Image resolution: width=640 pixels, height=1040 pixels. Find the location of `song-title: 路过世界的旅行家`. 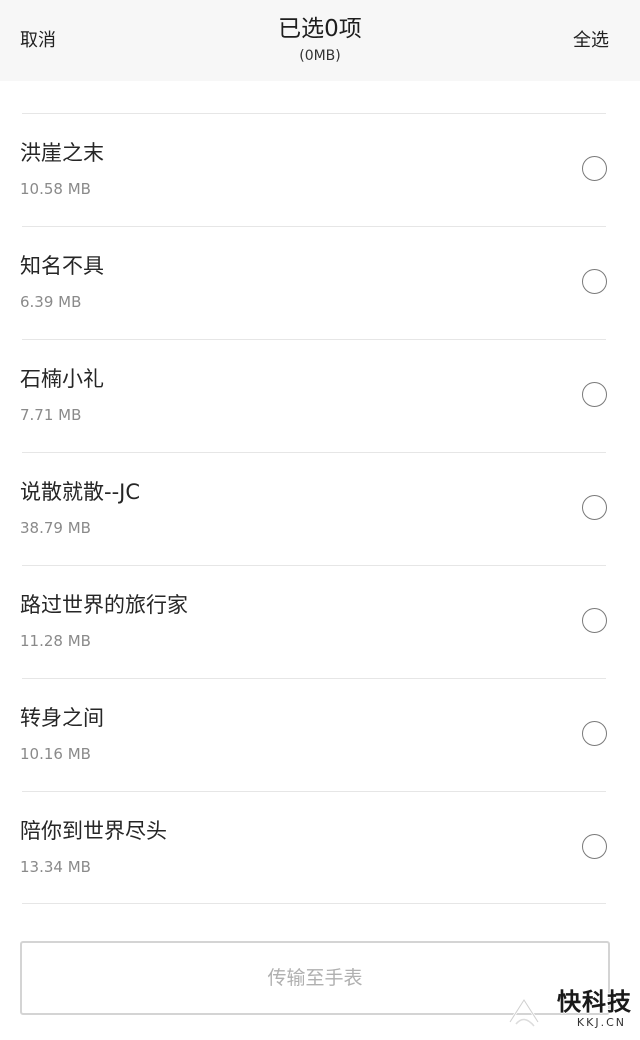

song-title: 路过世界的旅行家 is located at coordinates (104, 605).